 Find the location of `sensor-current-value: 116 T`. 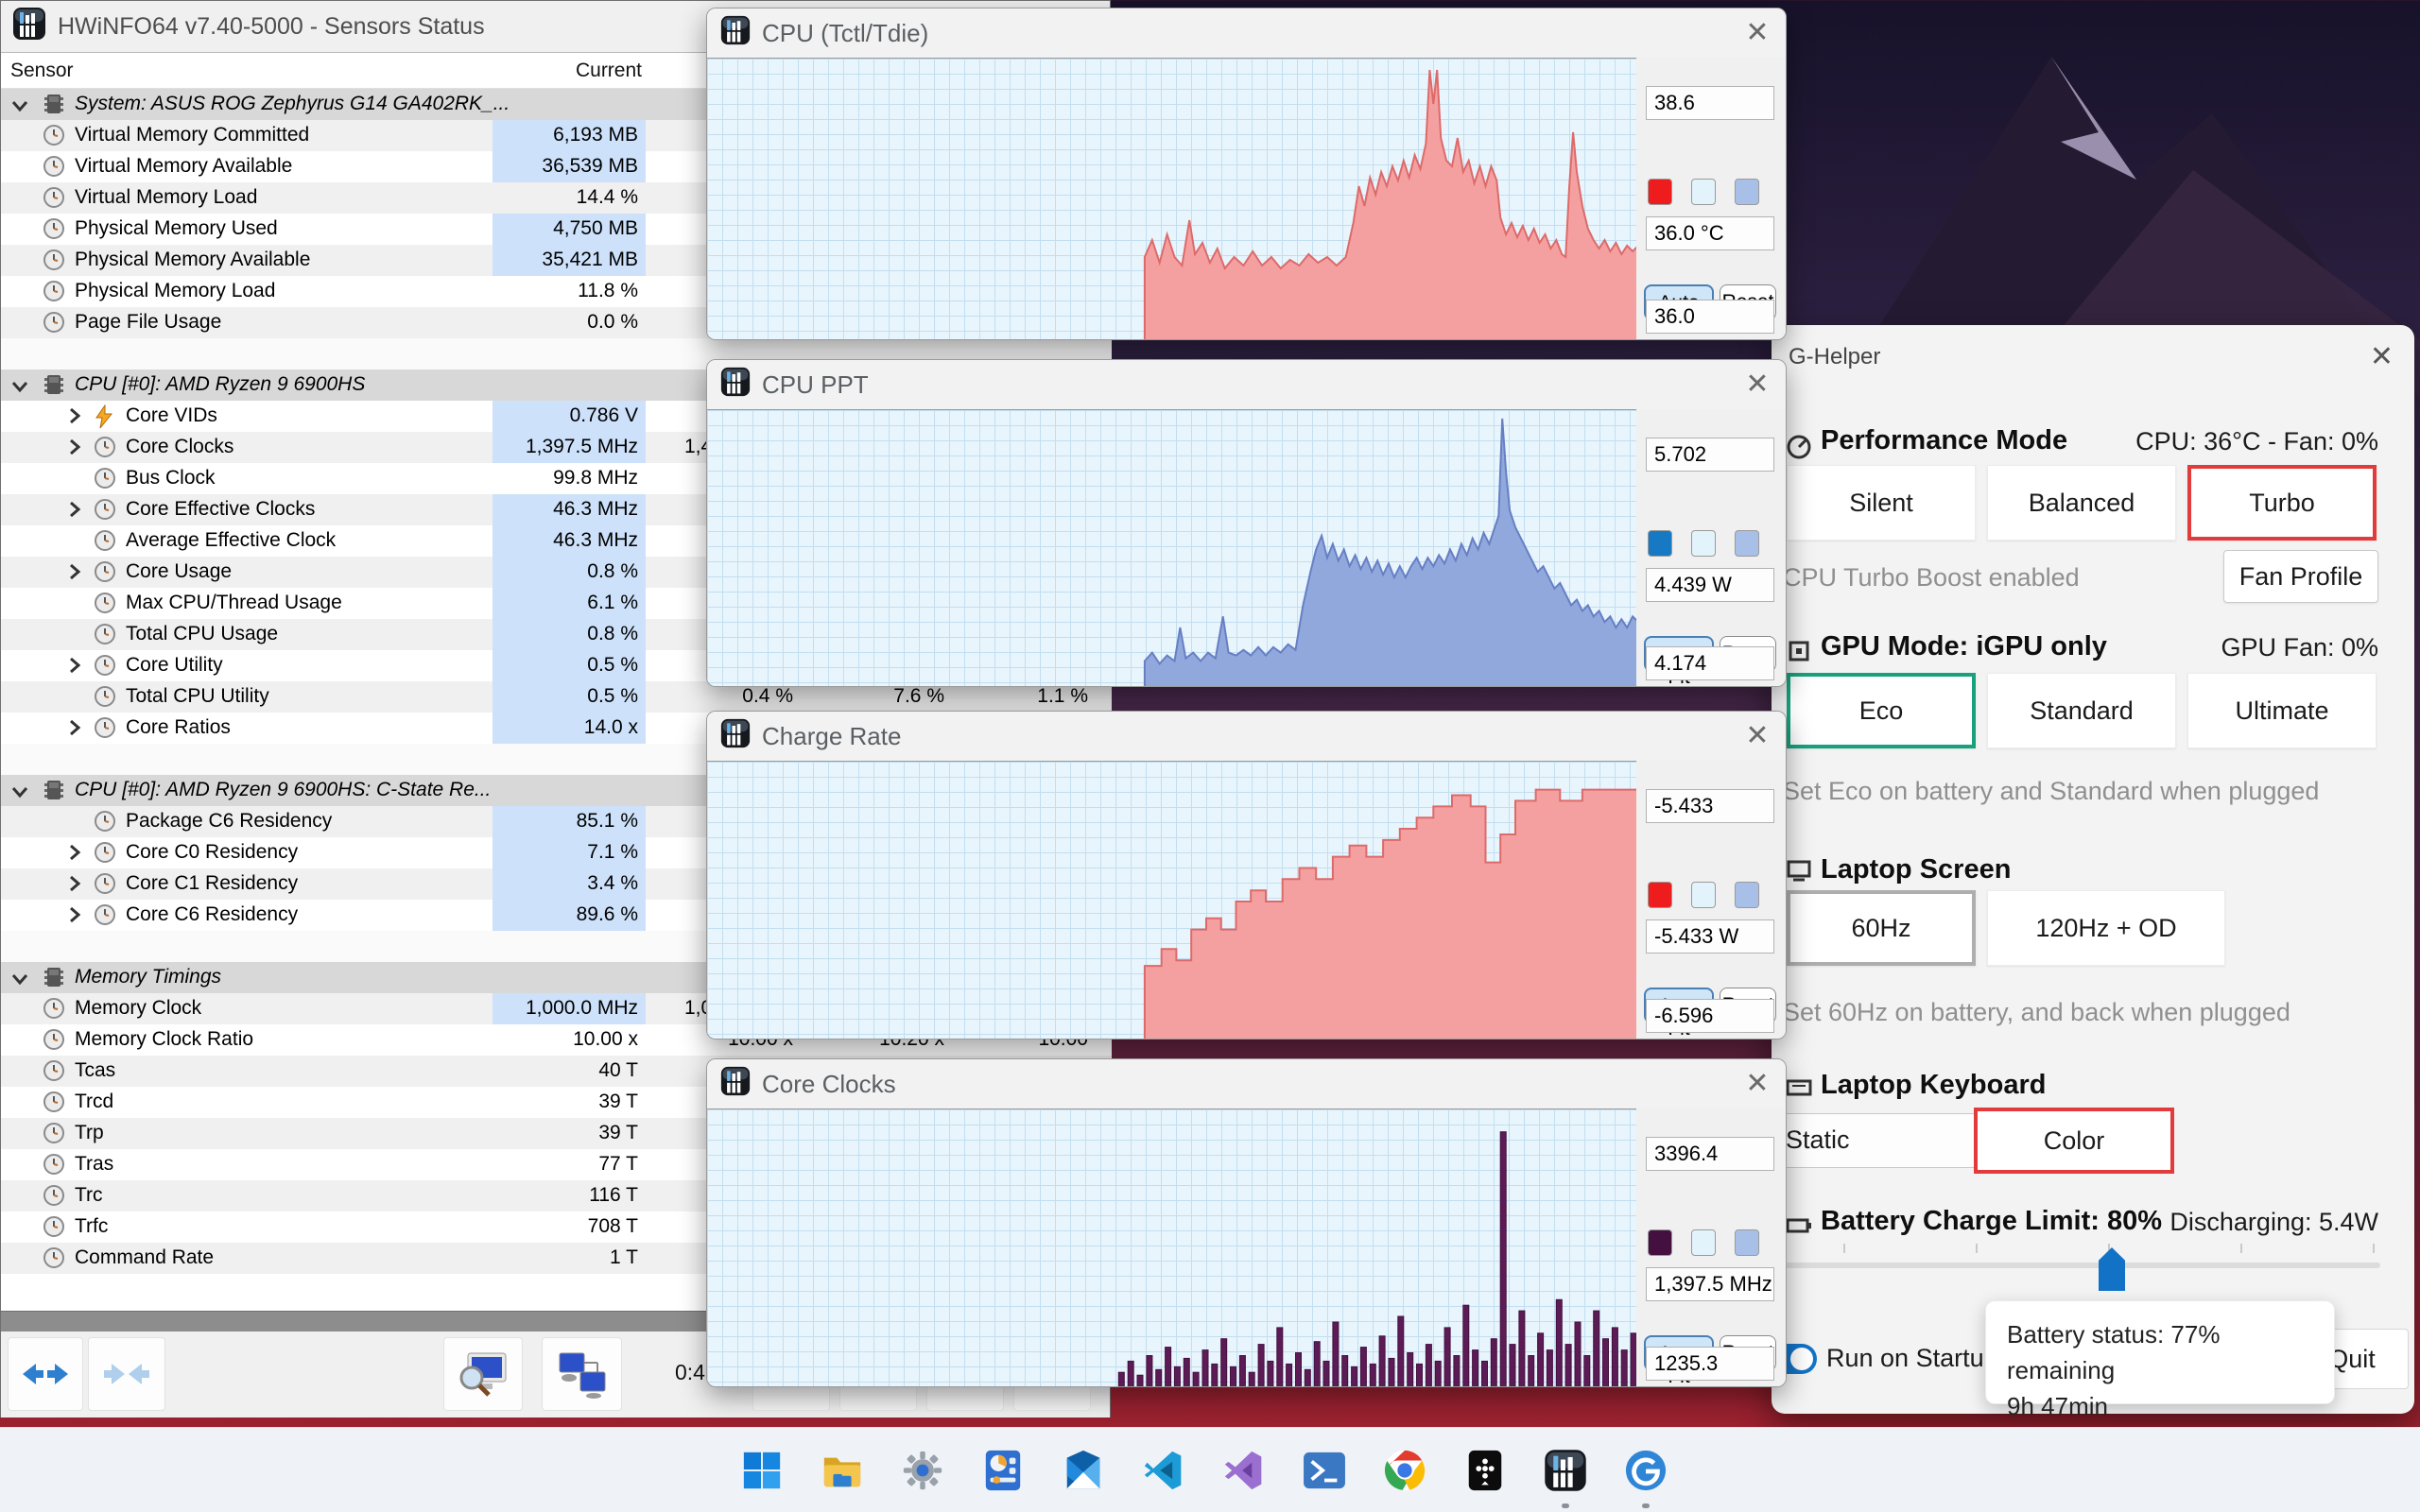

sensor-current-value: 116 T is located at coordinates (614, 1195).